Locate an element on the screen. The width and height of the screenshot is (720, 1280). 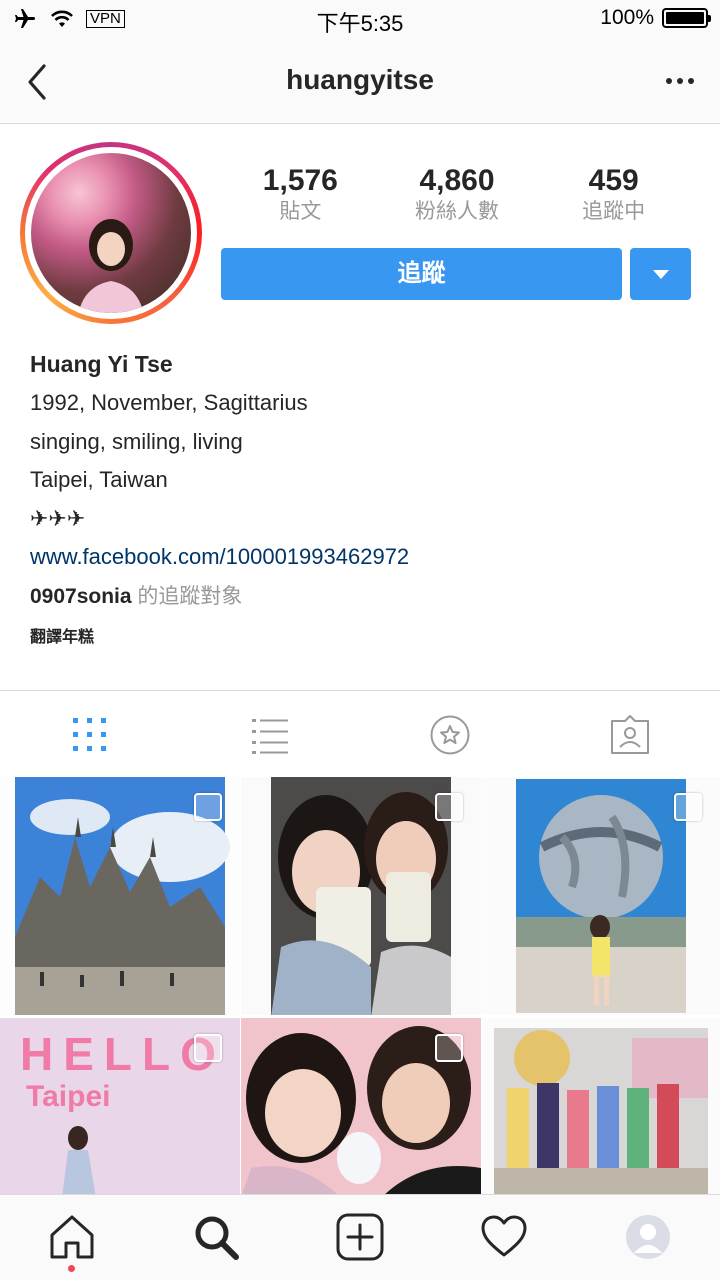
list-view-icon is located at coordinates (270, 735).